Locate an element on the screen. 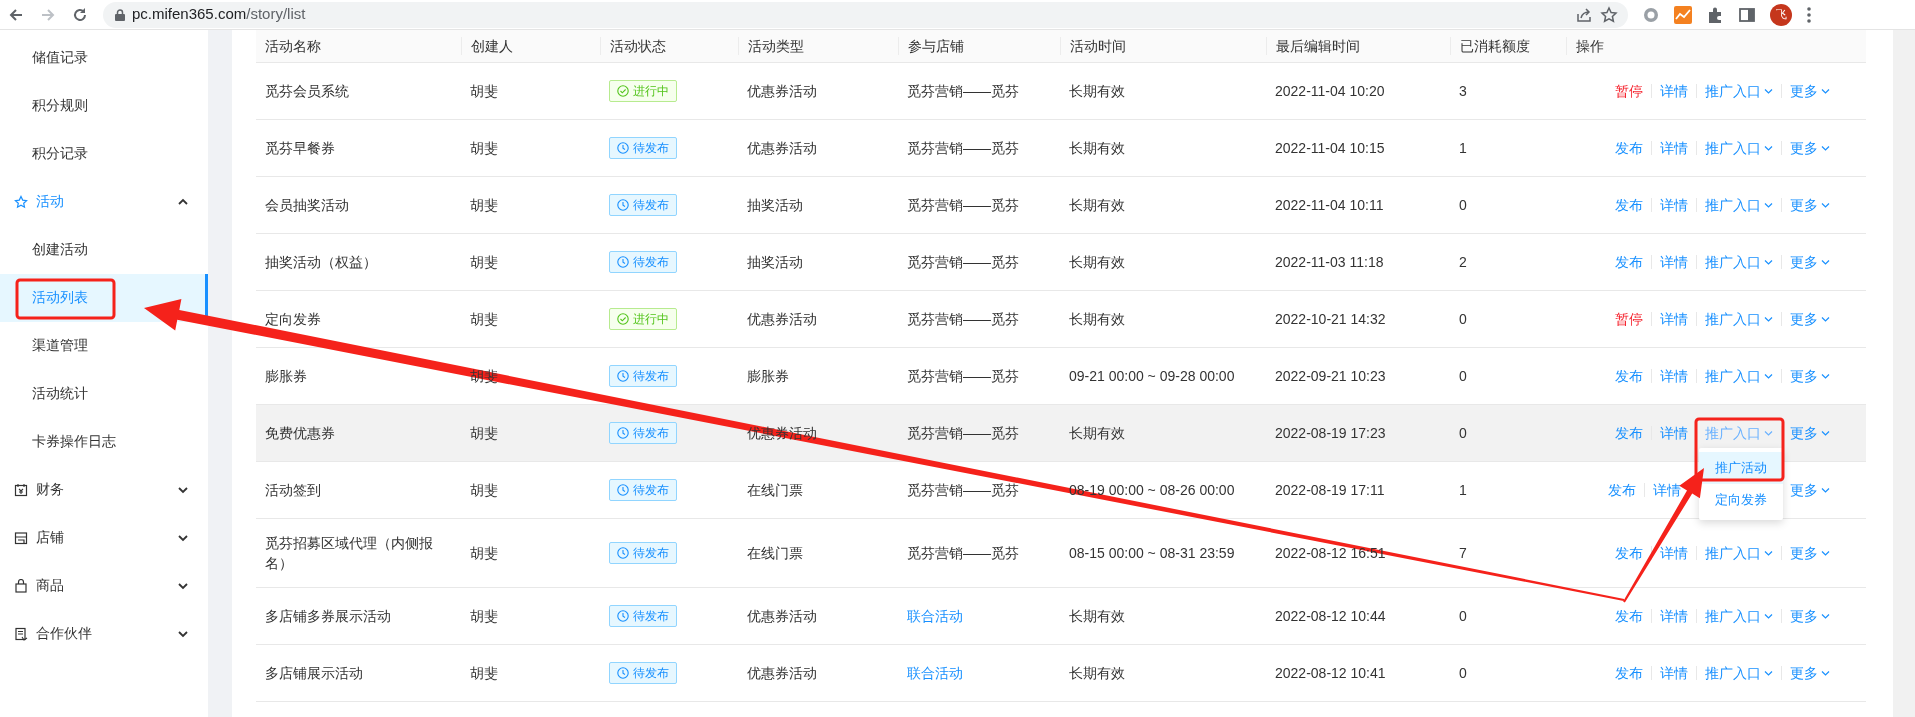 The height and width of the screenshot is (717, 1915). sidebar-item: 积分规则 is located at coordinates (60, 105).